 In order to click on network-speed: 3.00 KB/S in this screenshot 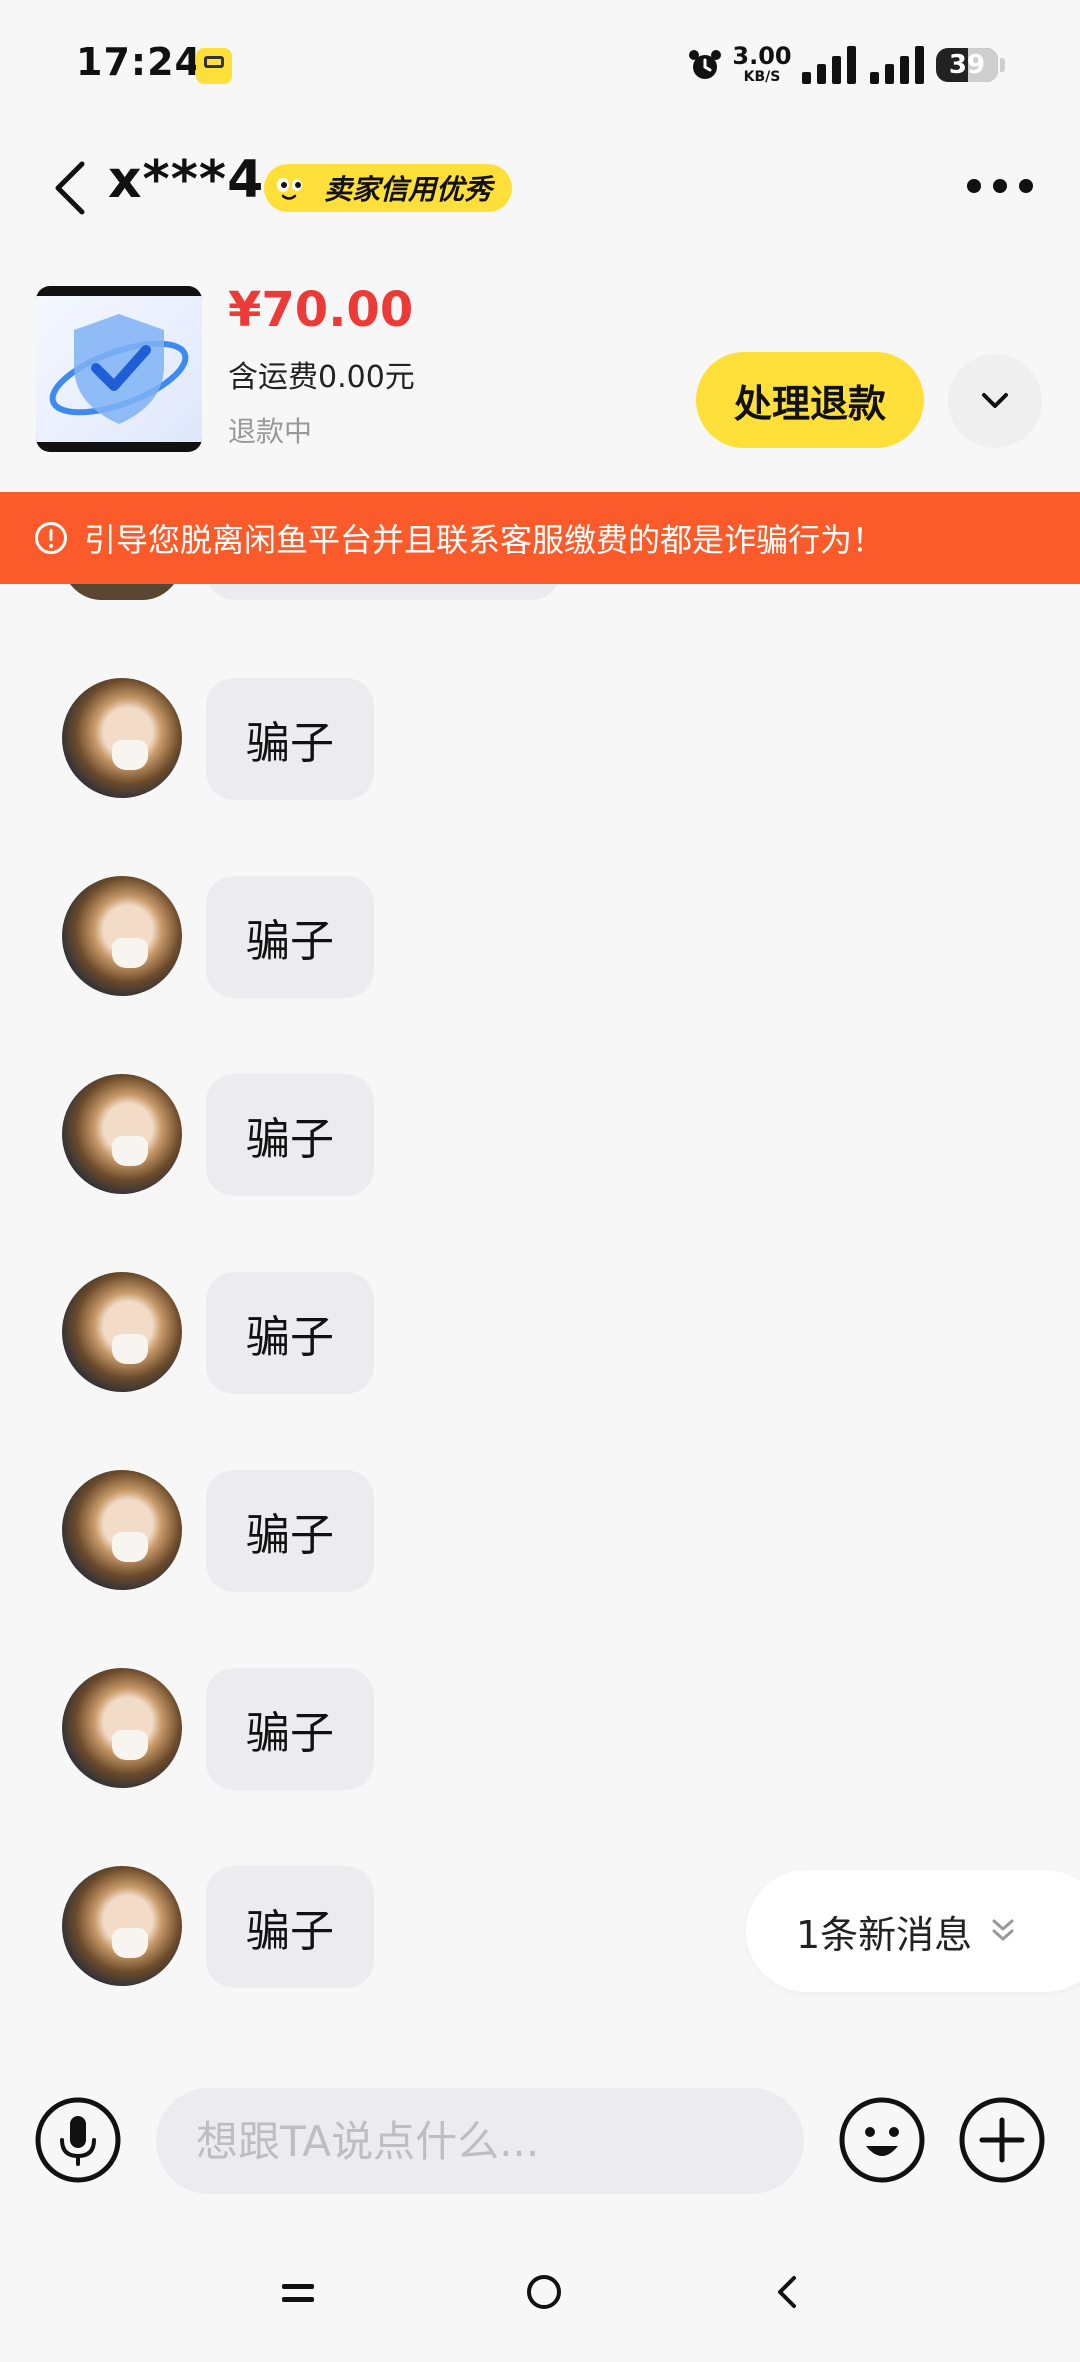, I will do `click(762, 63)`.